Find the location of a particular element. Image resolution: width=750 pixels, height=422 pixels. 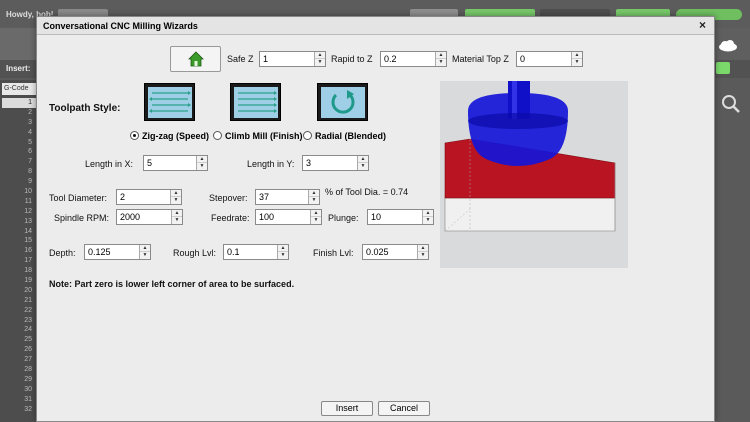

radial-radio-label: Radial (Blended) is located at coordinates (351, 136).